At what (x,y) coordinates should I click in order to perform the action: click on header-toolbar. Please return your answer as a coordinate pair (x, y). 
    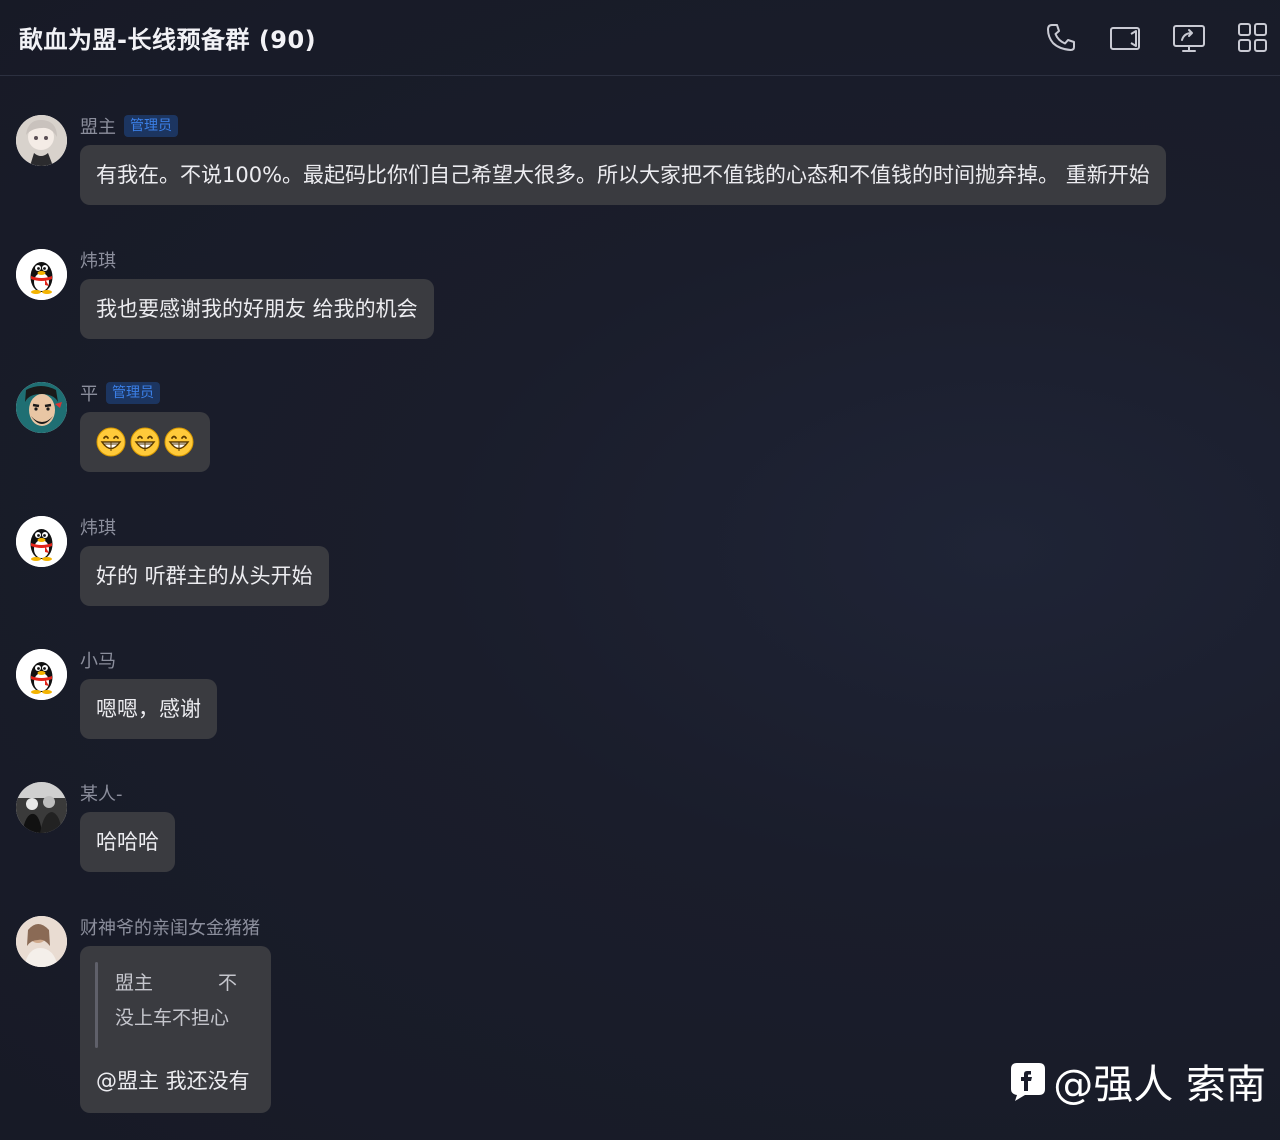
    Looking at the image, I should click on (1157, 38).